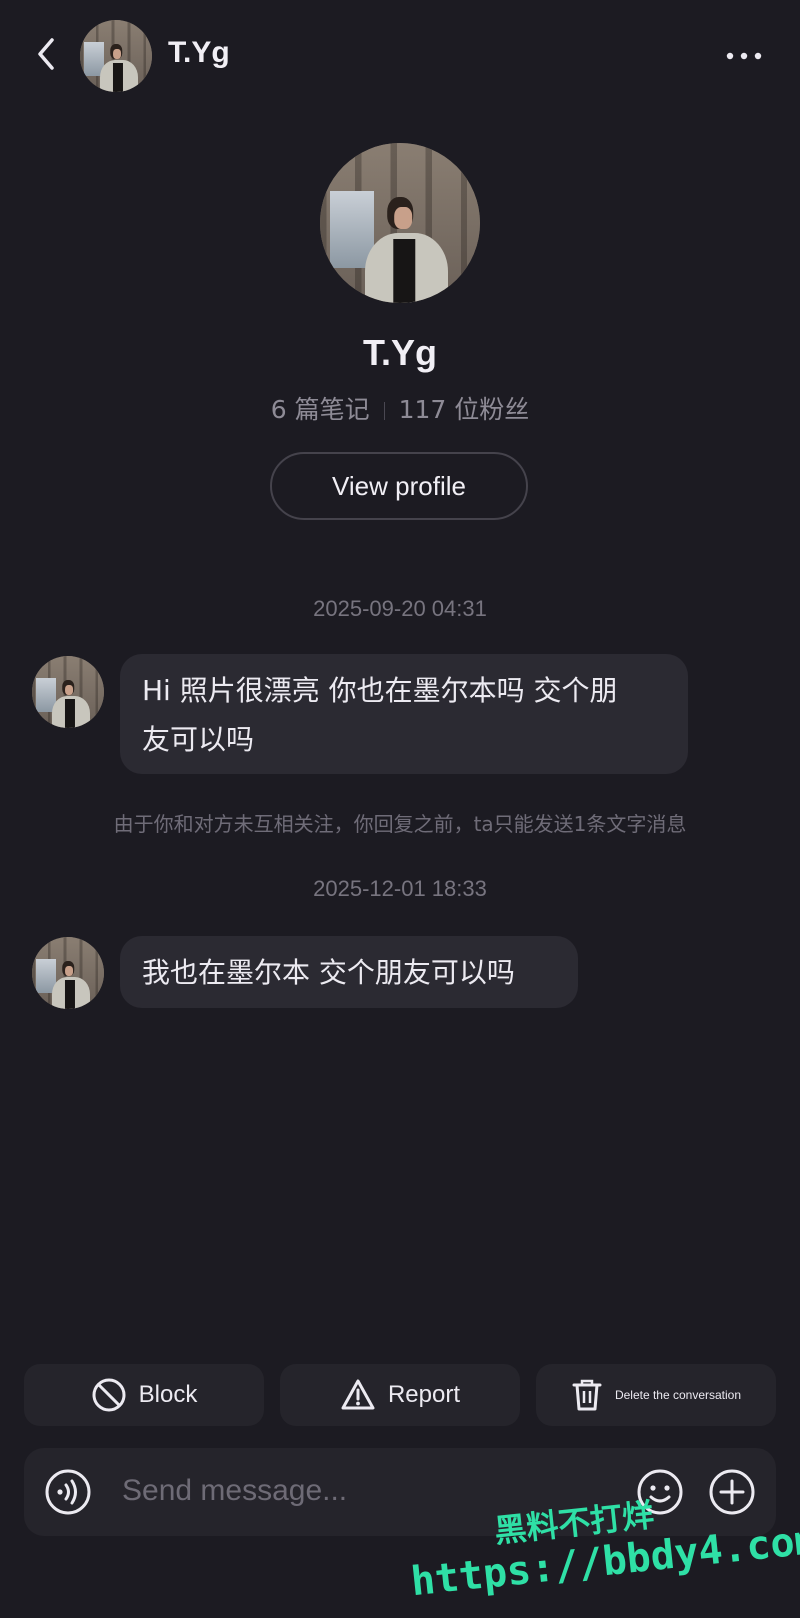 This screenshot has height=1618, width=800. I want to click on message-timestamp: 2025-09-20 04:31, so click(400, 608).